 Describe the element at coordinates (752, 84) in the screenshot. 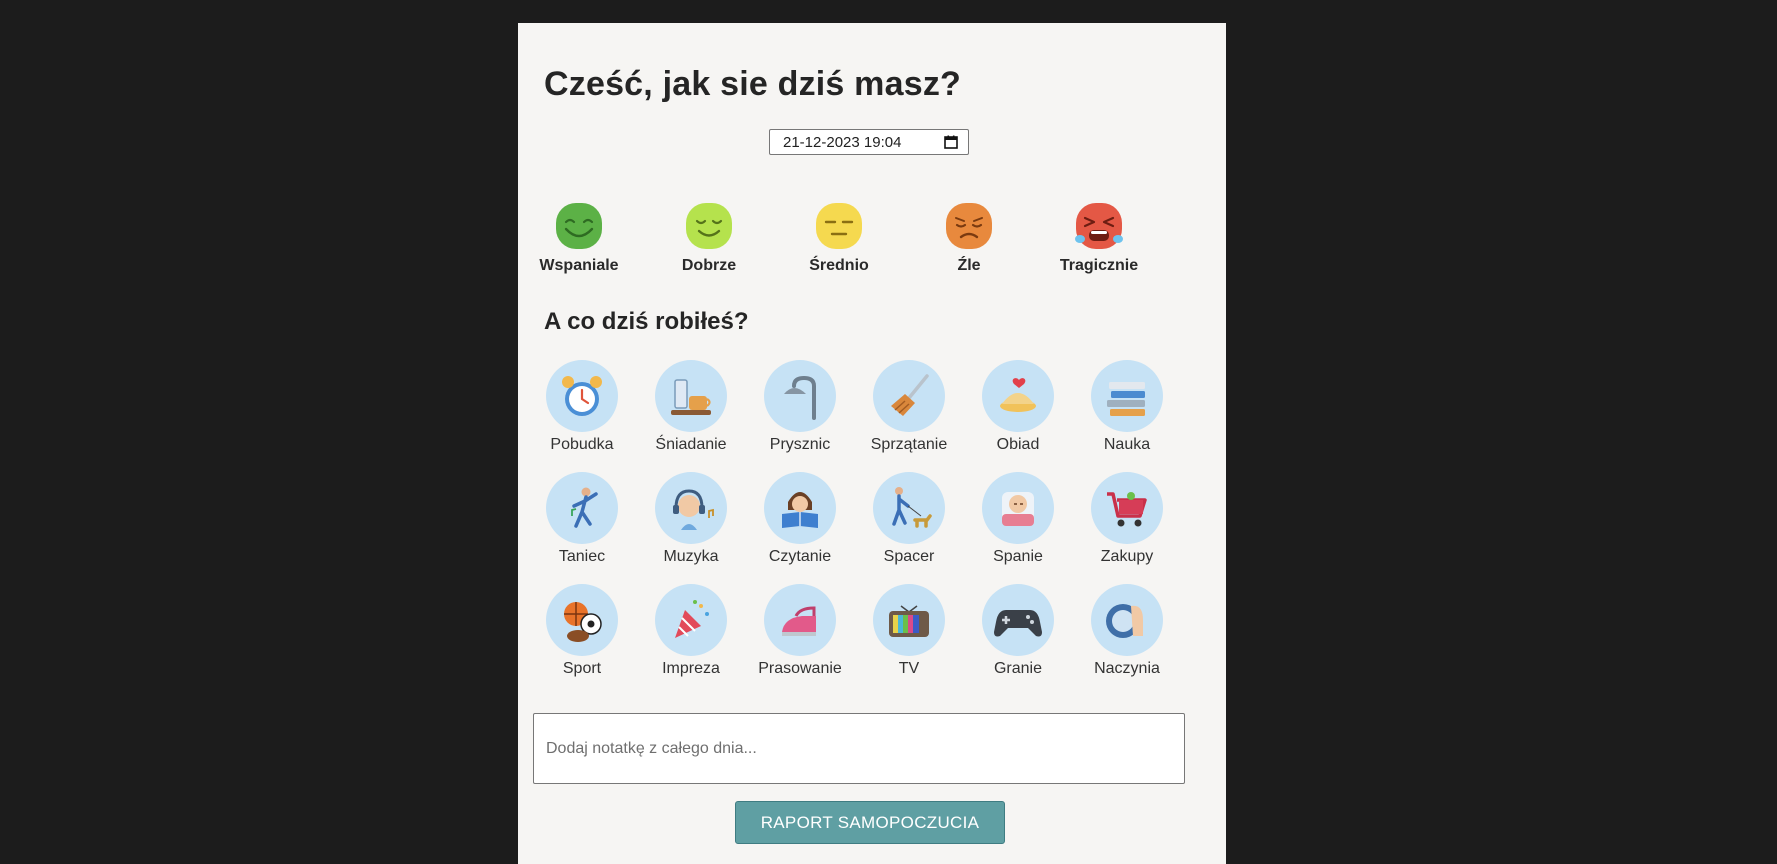

I see `page-title: Cześć, jak sie dziś masz?` at that location.